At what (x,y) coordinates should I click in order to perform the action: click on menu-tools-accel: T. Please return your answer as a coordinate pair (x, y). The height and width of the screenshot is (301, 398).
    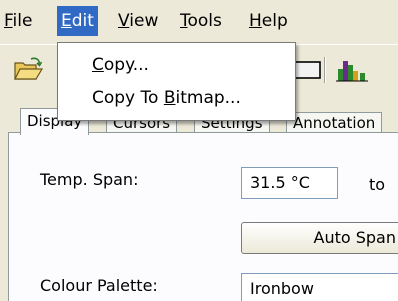
    Looking at the image, I should click on (184, 21).